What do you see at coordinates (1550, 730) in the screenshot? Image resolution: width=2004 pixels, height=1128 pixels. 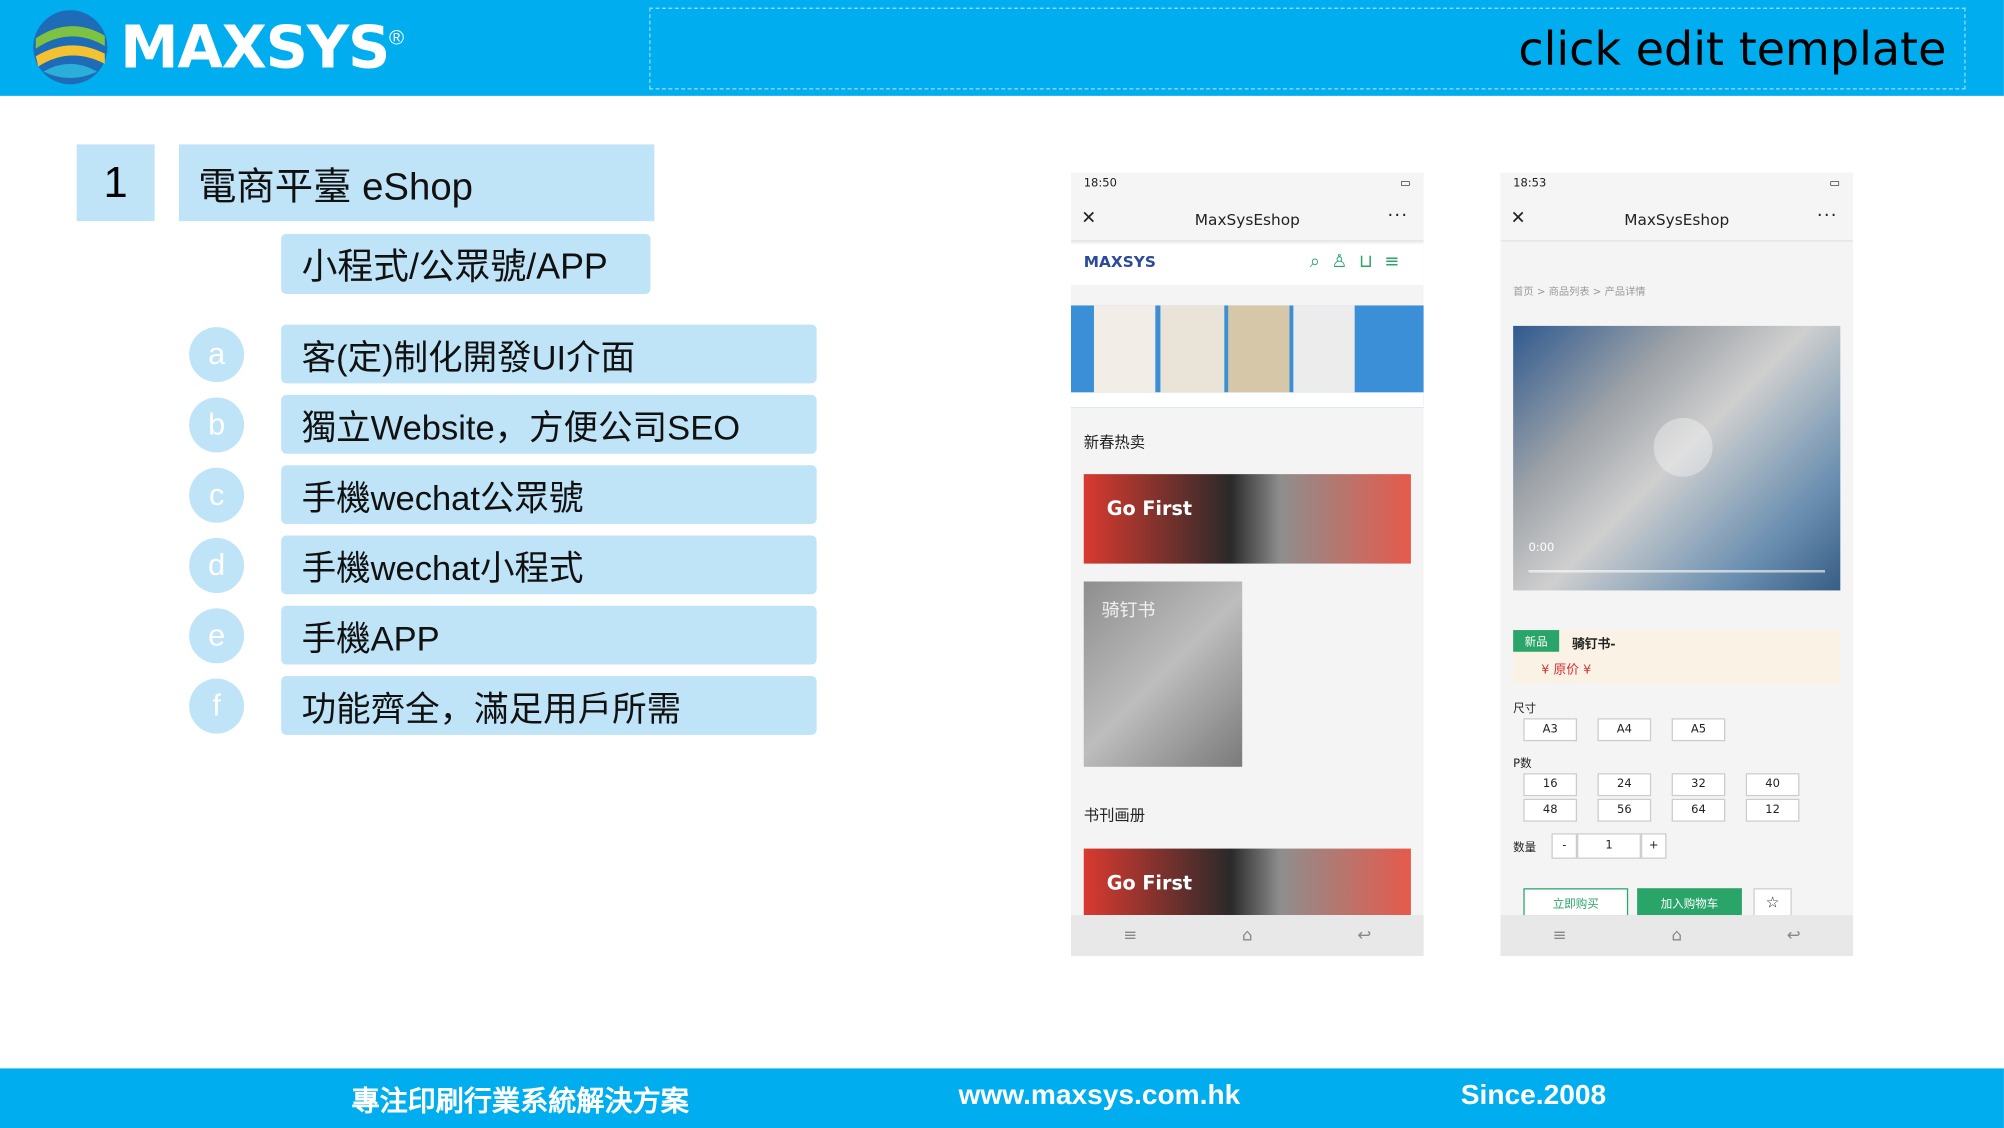 I see `size-option: A3` at bounding box center [1550, 730].